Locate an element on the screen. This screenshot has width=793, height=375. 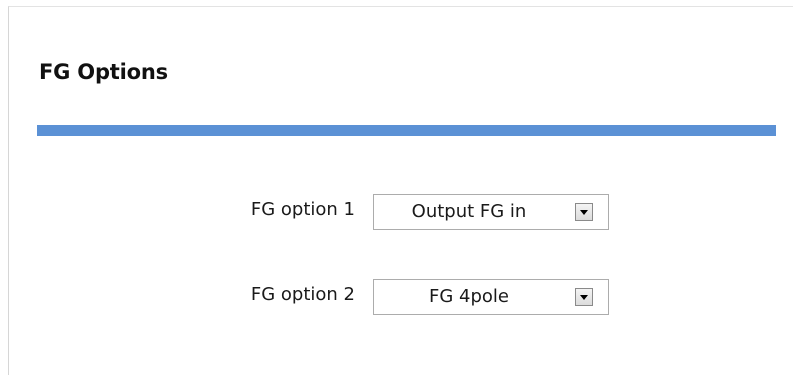
fg-option-1-label: FG option 1 is located at coordinates (302, 209).